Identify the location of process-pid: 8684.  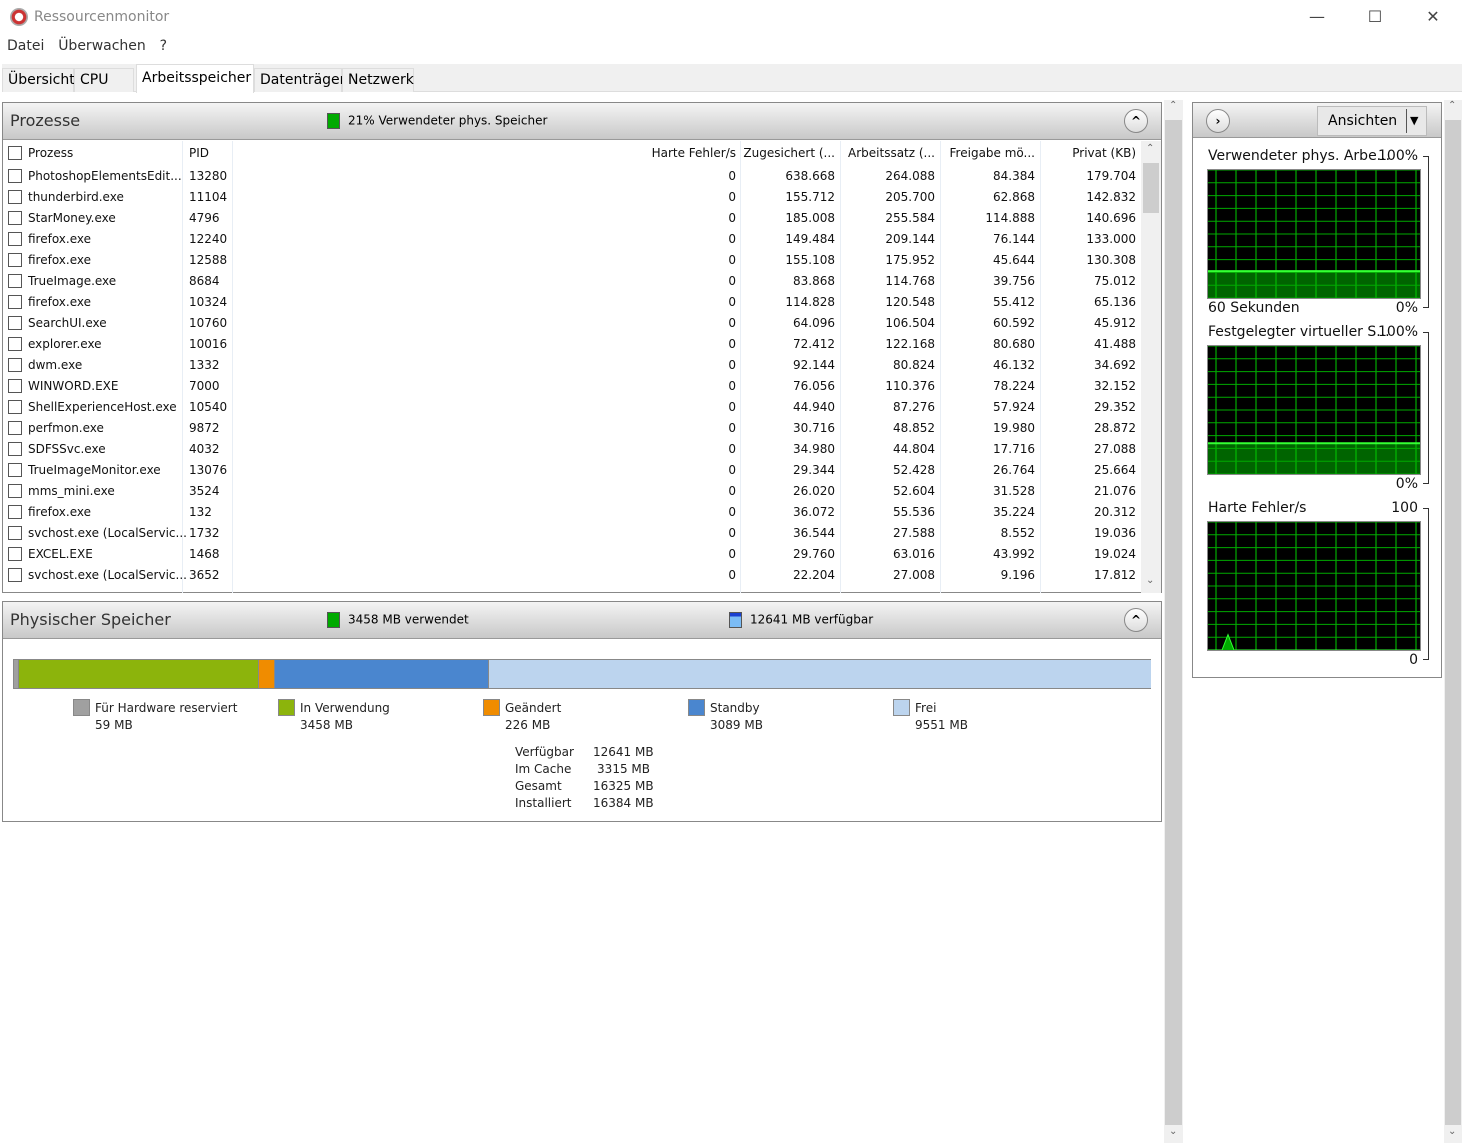
(204, 281).